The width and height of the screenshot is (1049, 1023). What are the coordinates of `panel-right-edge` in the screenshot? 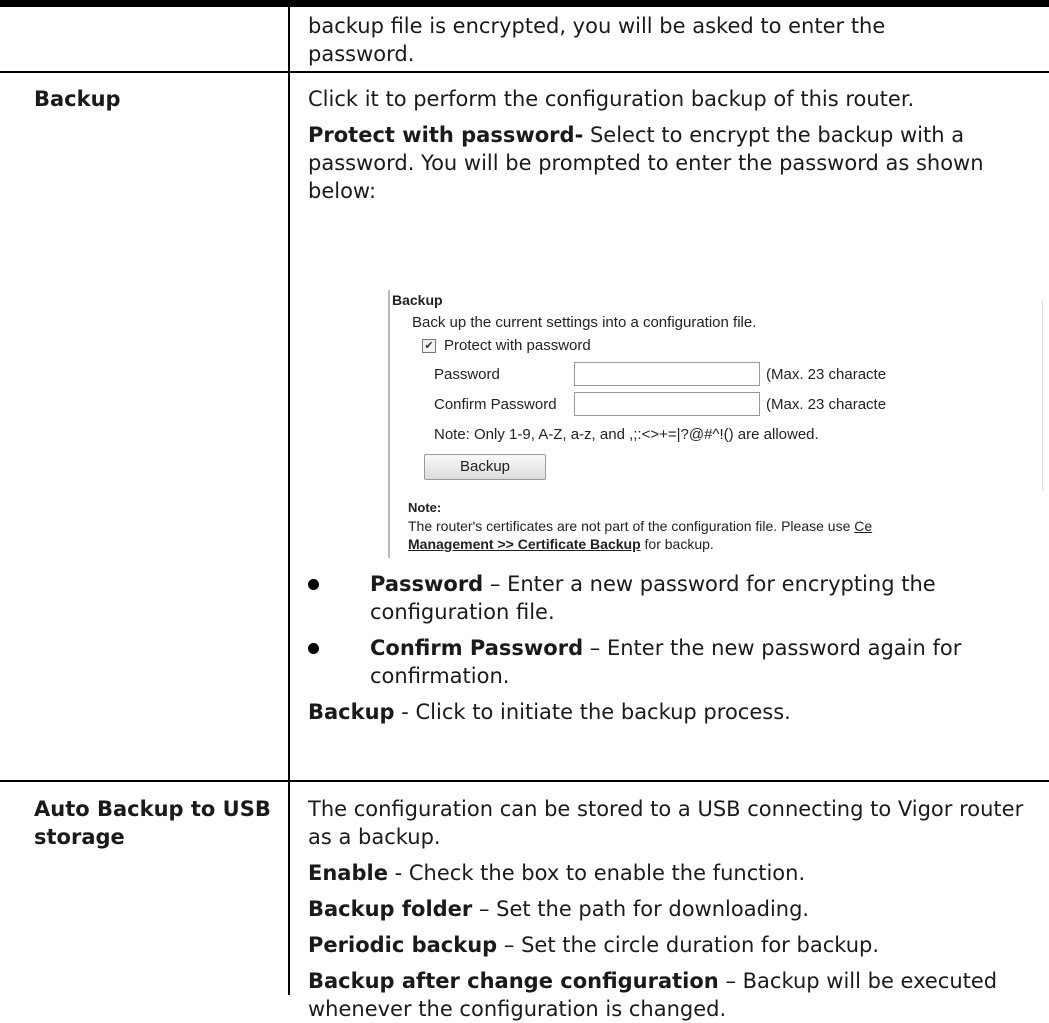 It's located at (1042, 395).